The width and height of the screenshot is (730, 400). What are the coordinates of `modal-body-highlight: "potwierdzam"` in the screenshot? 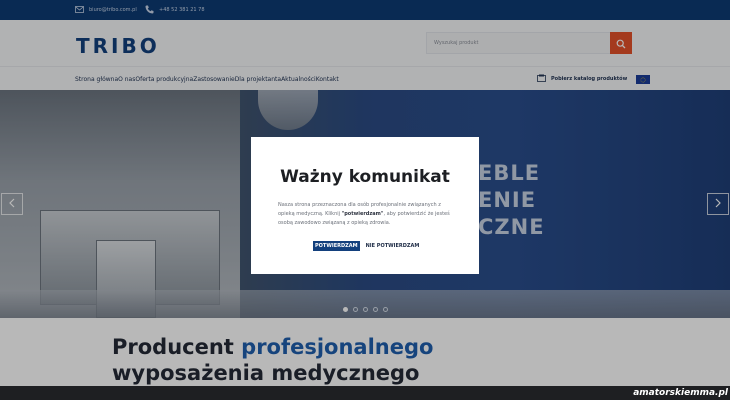 It's located at (362, 214).